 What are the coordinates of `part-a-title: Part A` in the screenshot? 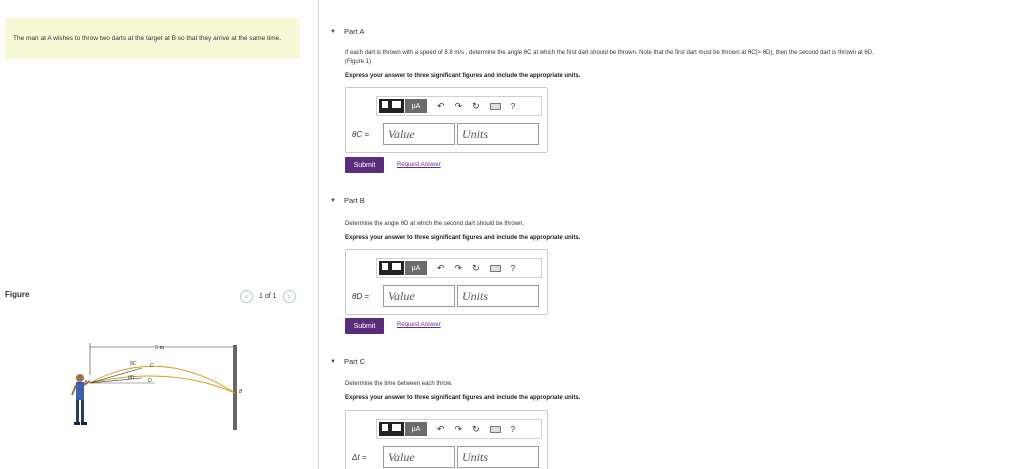 It's located at (354, 31).